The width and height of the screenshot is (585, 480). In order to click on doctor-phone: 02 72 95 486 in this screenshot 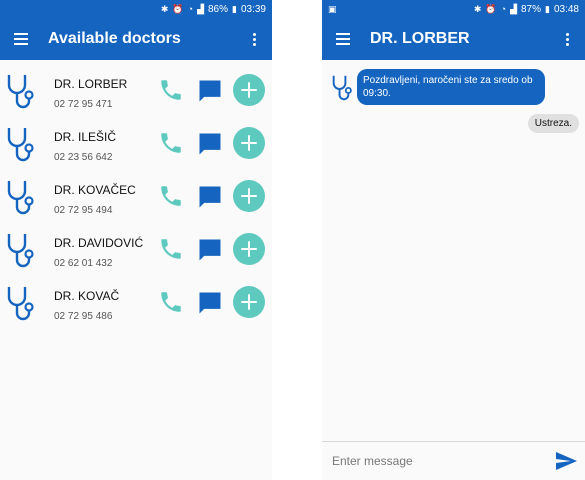, I will do `click(83, 316)`.